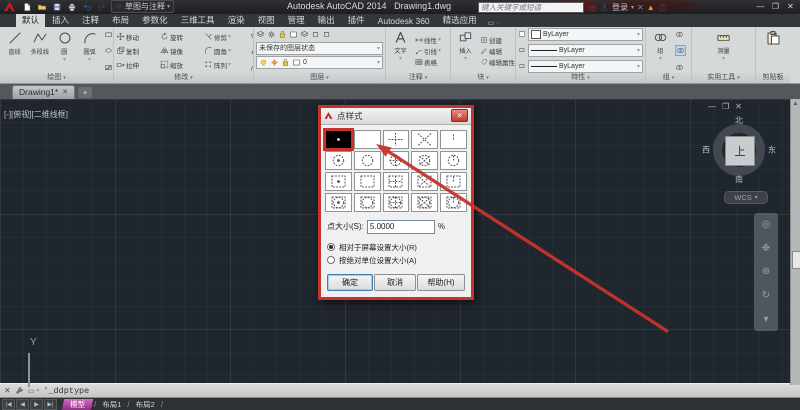 This screenshot has height=410, width=800. I want to click on tab-model: 模型, so click(77, 404).